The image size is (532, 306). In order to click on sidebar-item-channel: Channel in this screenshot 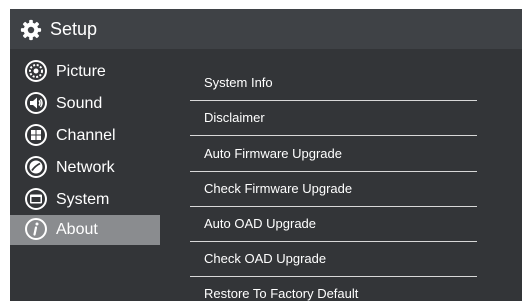, I will do `click(85, 136)`.